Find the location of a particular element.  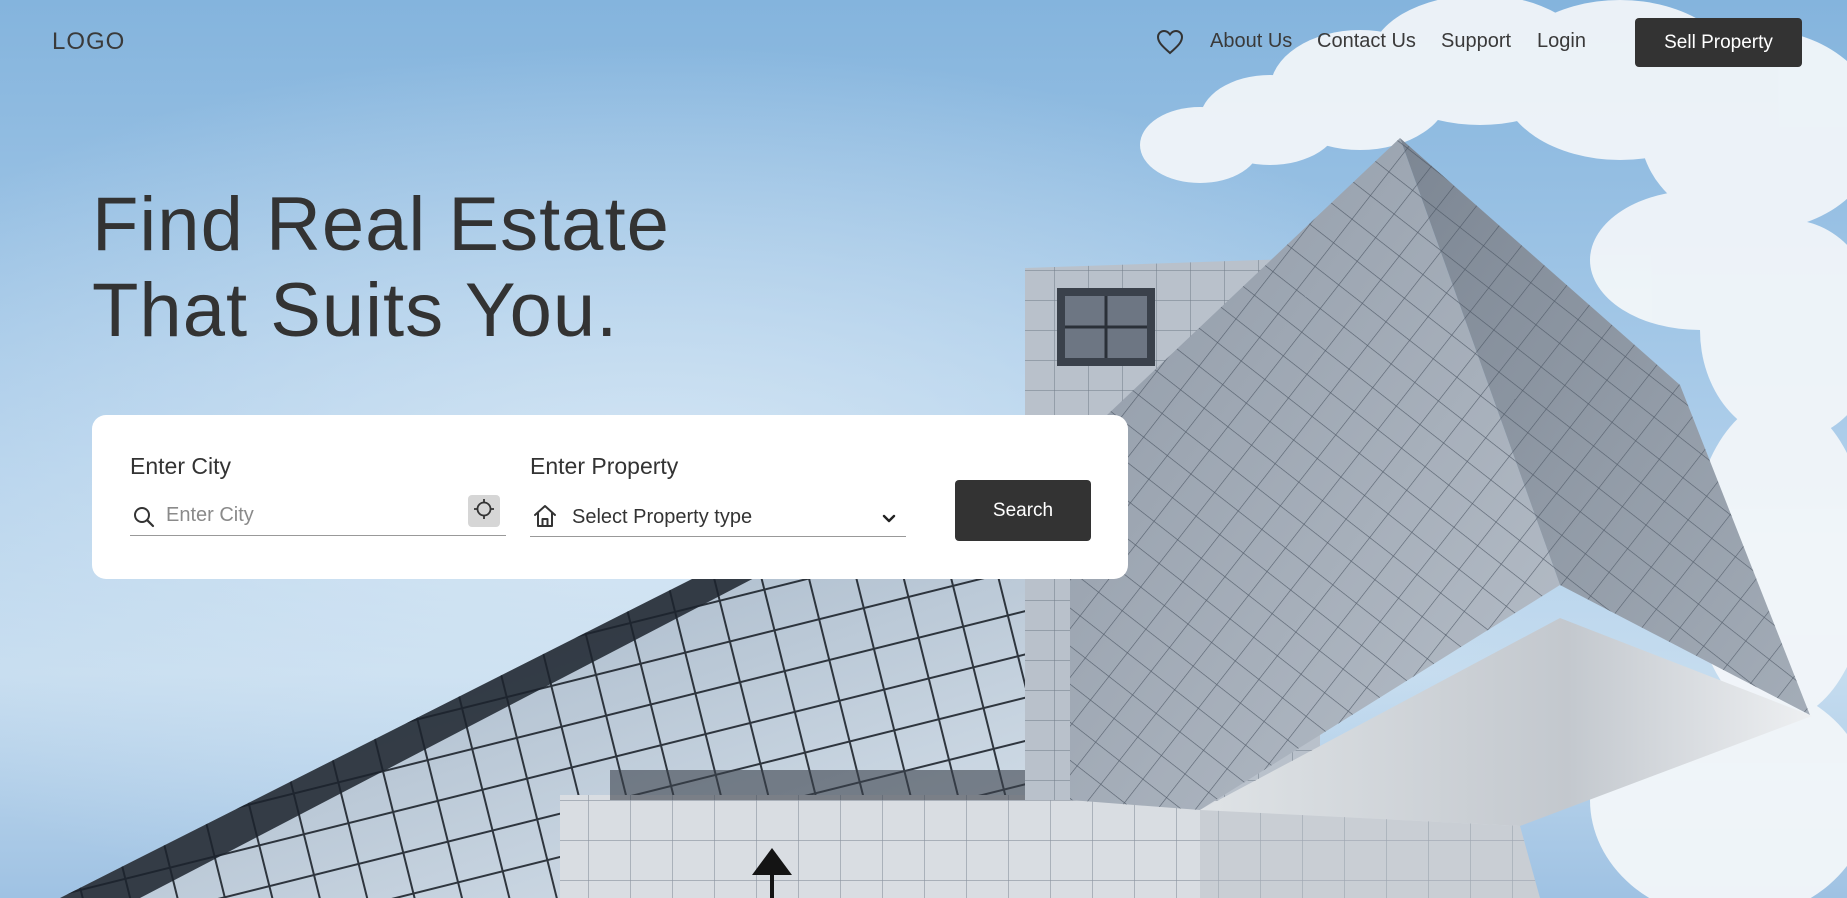

search-button: Search is located at coordinates (1023, 510).